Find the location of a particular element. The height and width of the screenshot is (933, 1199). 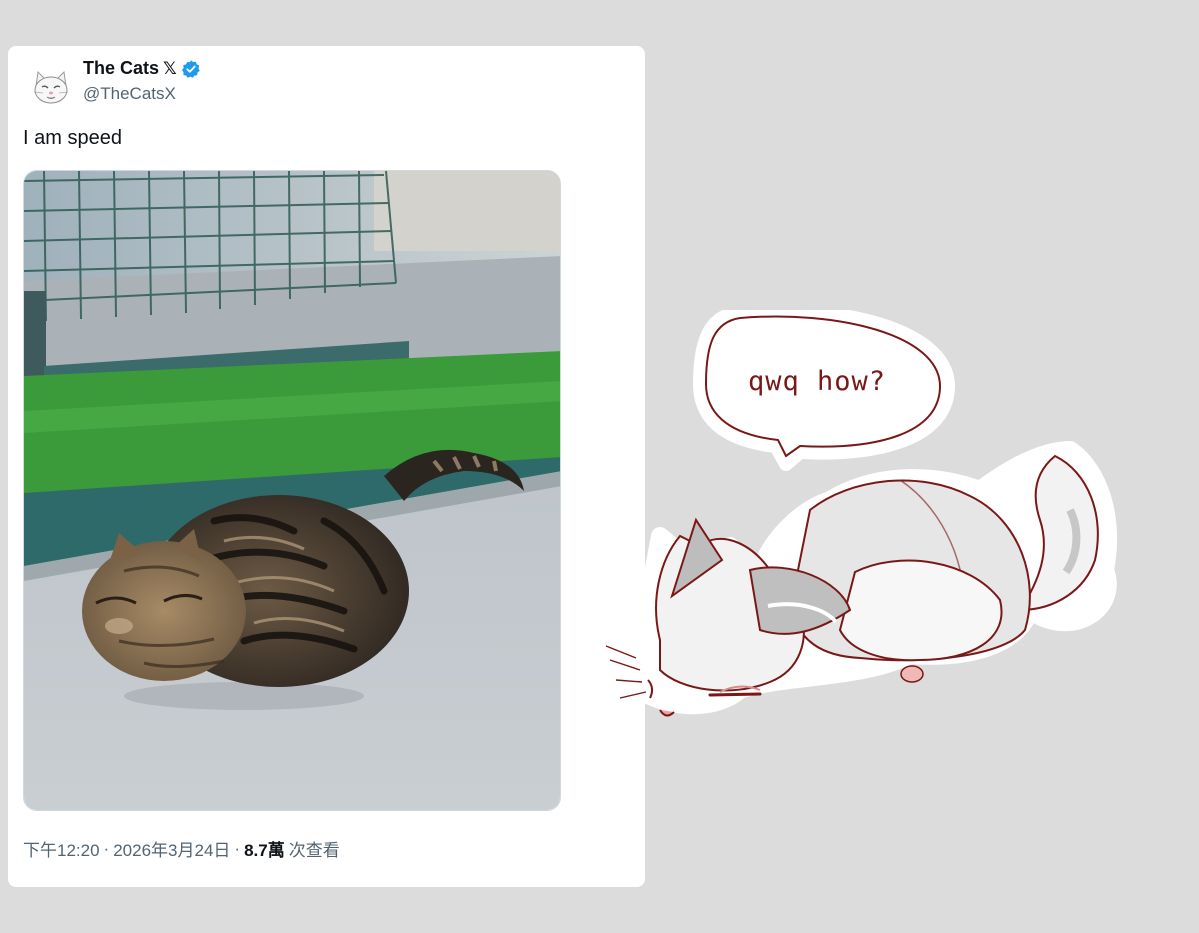

author-handle: @TheCatsX is located at coordinates (129, 94).